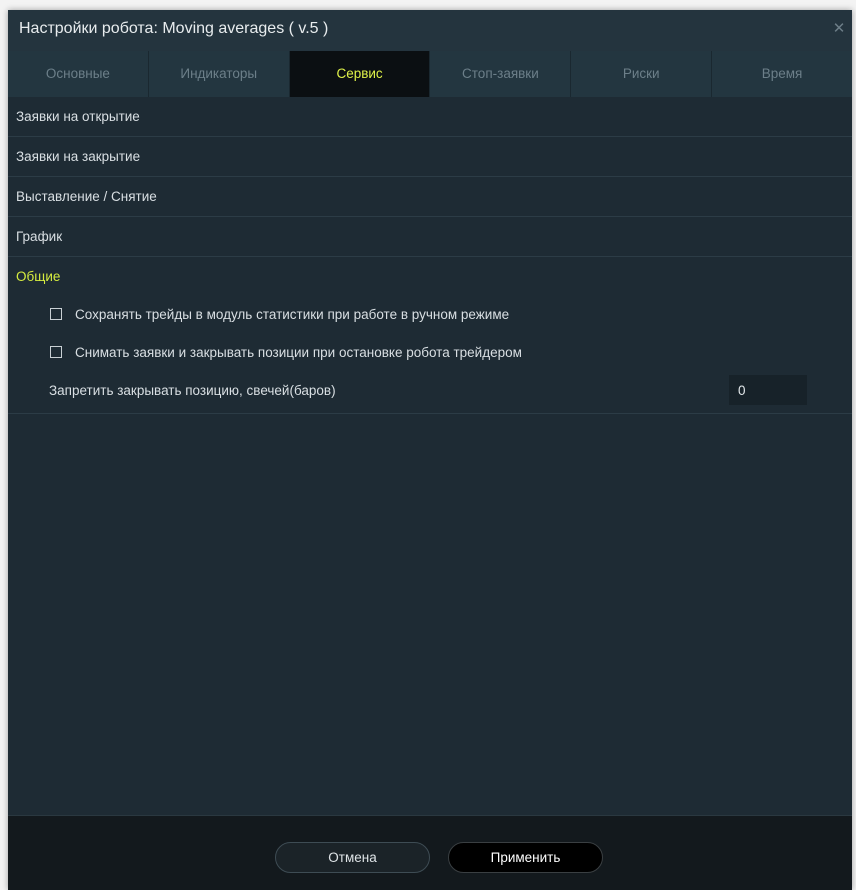 The image size is (856, 890). Describe the element at coordinates (525, 857) in the screenshot. I see `apply-button: Применить` at that location.